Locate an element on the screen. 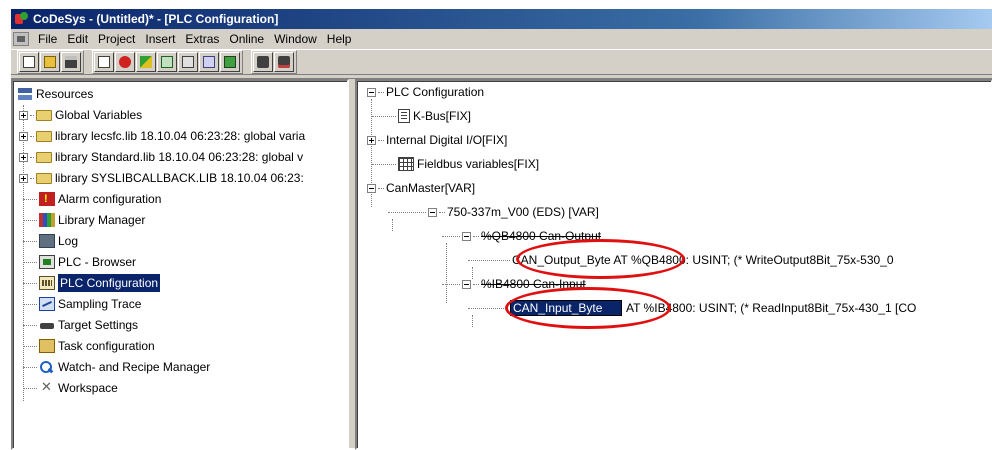 This screenshot has height=450, width=992. plc-config-canmaster: CanMaster[VAR] is located at coordinates (421, 188).